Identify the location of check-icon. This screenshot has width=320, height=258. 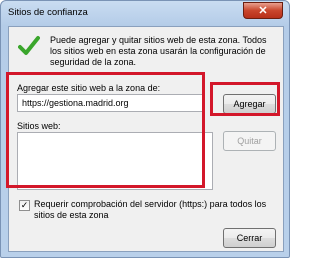
(29, 45).